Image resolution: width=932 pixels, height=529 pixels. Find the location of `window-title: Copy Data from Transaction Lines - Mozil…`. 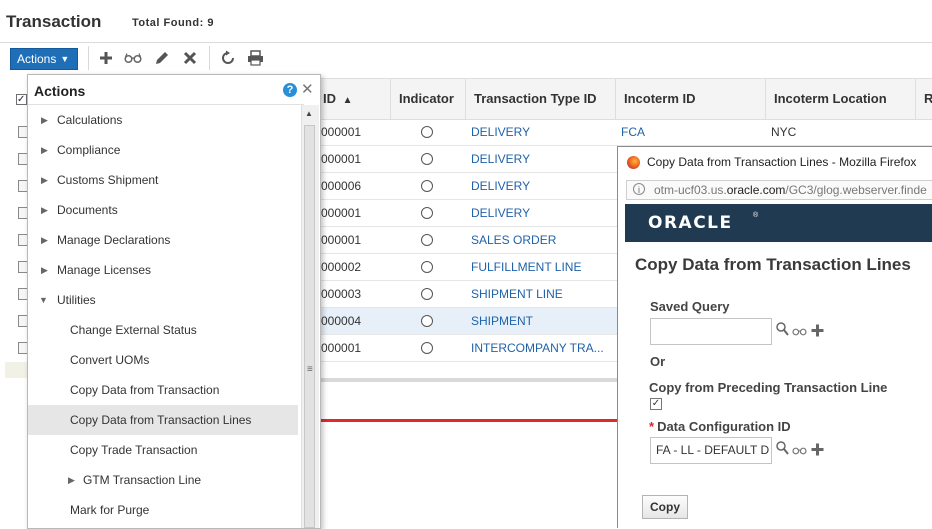

window-title: Copy Data from Transaction Lines - Mozil… is located at coordinates (782, 162).